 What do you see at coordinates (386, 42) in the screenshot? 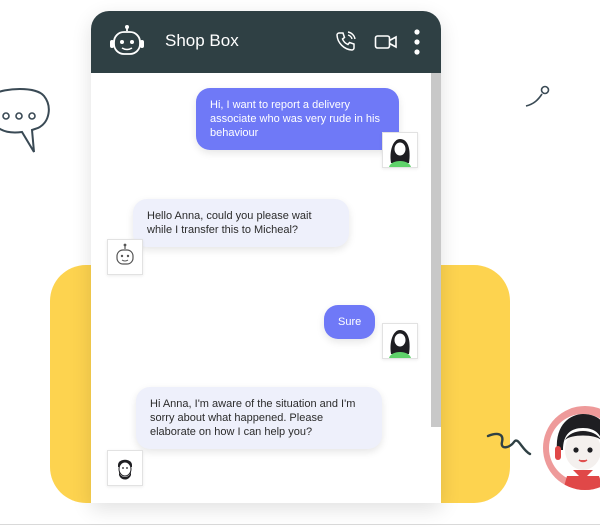
I see `video-camera-icon` at bounding box center [386, 42].